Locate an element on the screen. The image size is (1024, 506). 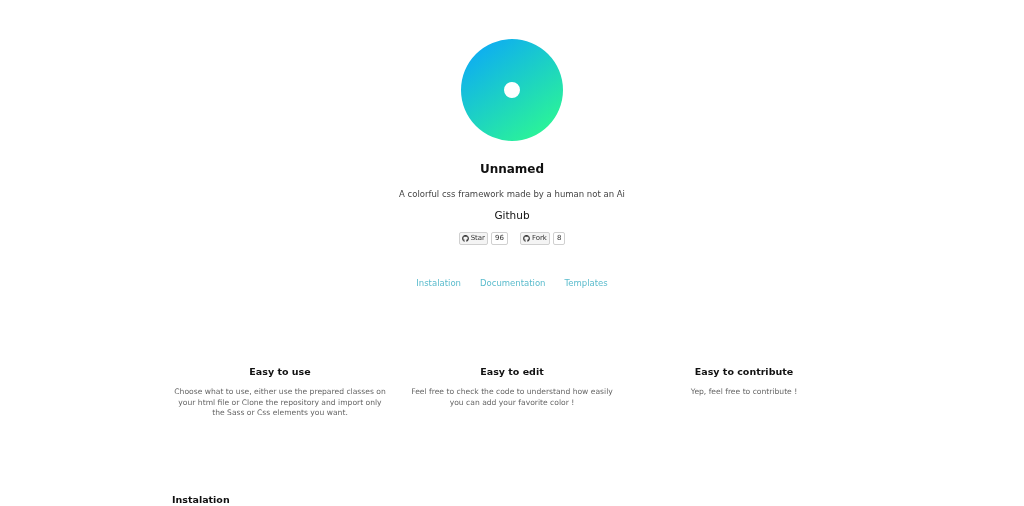
logo-icon is located at coordinates (512, 90).